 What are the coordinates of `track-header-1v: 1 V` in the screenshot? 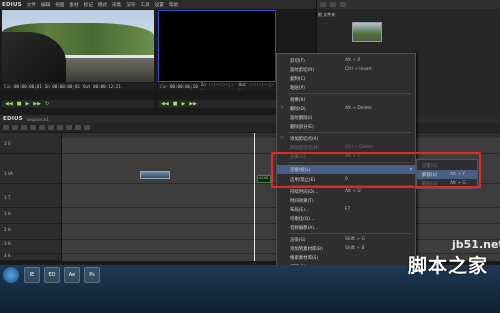 It's located at (31, 146).